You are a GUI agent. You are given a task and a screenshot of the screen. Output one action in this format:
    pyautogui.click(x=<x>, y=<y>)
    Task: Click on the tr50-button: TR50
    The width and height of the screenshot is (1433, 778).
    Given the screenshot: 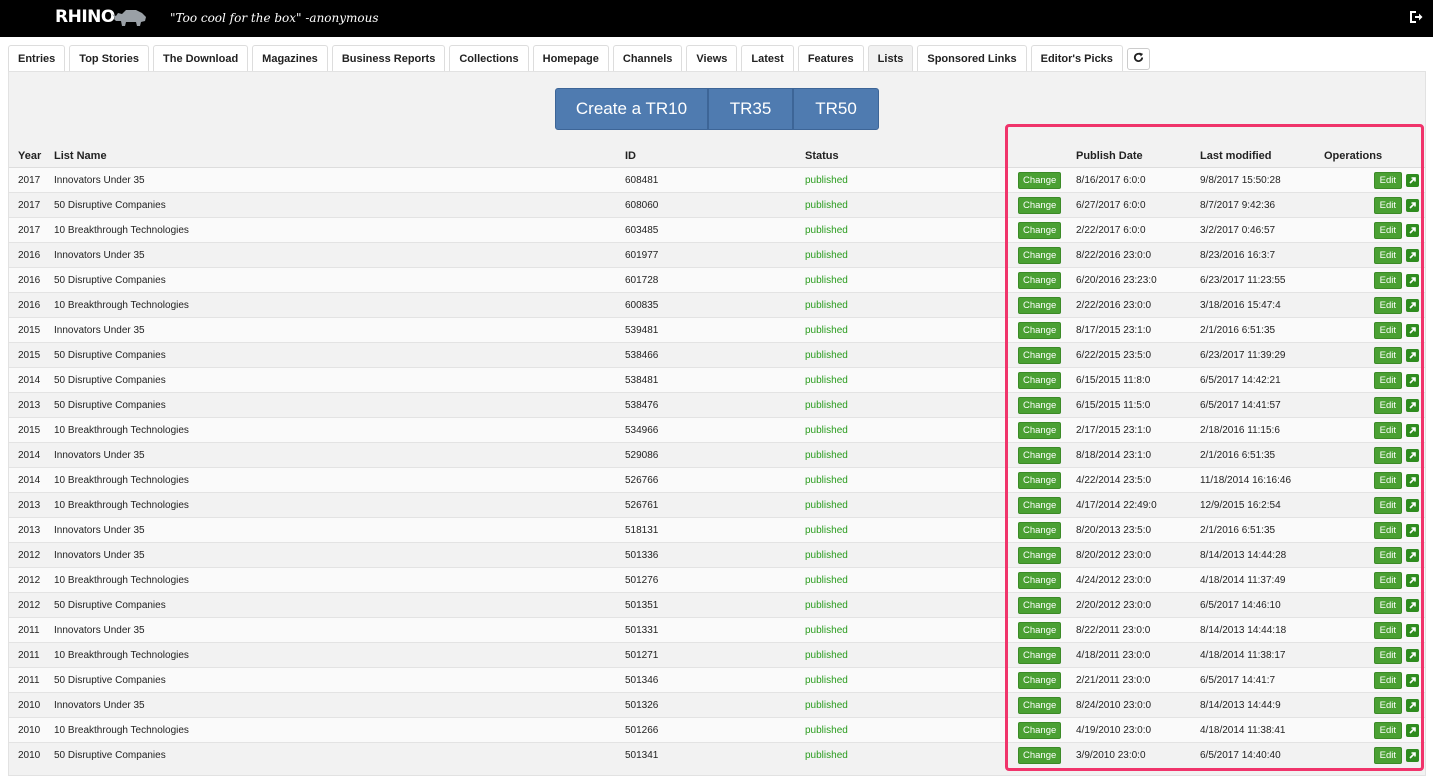 What is the action you would take?
    pyautogui.click(x=836, y=109)
    